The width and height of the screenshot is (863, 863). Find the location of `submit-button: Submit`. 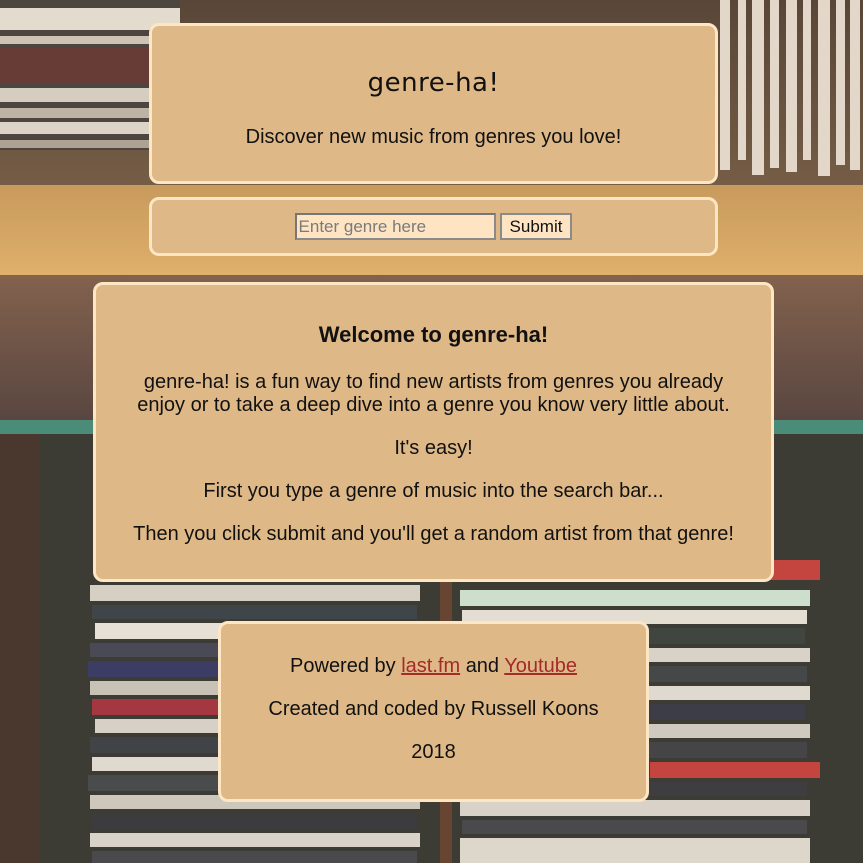

submit-button: Submit is located at coordinates (536, 226).